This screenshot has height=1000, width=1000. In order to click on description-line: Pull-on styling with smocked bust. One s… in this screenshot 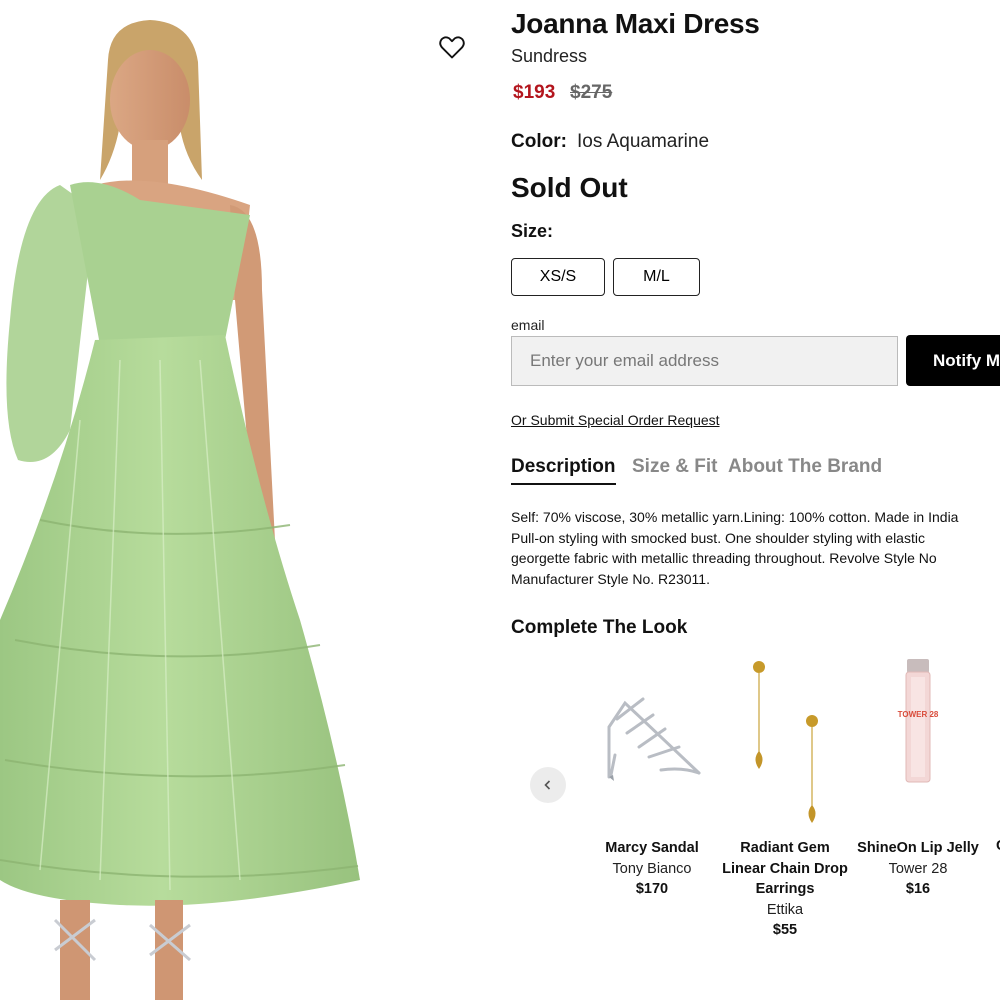, I will do `click(718, 537)`.